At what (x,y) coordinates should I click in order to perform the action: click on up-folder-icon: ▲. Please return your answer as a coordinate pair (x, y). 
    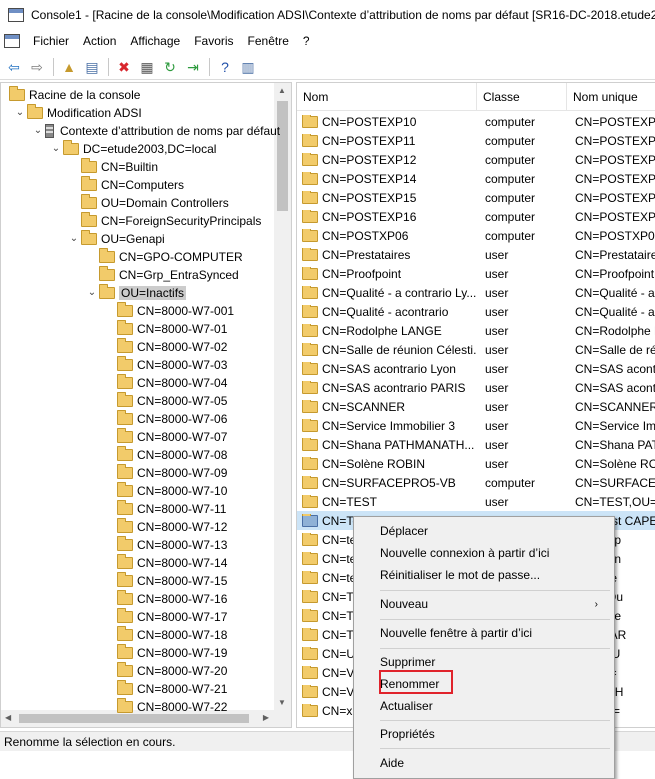
    Looking at the image, I should click on (69, 67).